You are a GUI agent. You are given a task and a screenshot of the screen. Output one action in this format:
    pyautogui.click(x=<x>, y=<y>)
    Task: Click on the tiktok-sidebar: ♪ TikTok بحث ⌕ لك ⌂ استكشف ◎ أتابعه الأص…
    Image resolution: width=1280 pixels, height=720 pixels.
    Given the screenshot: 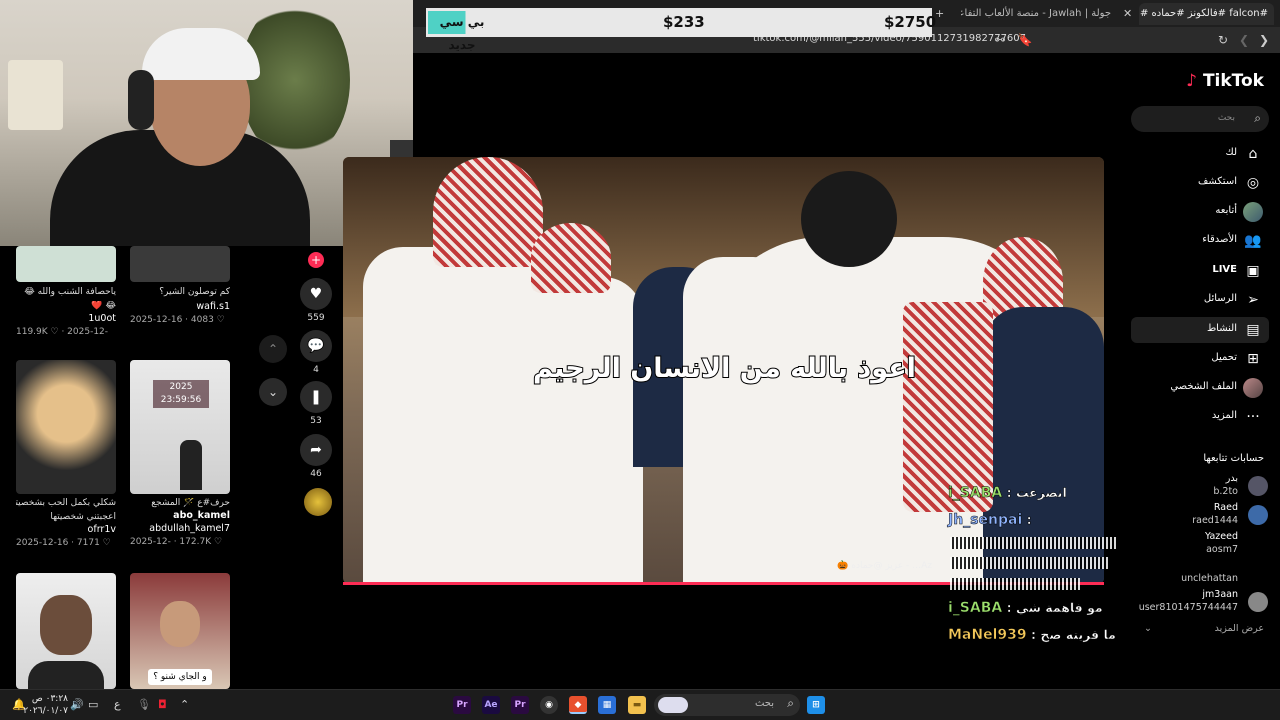 What is the action you would take?
    pyautogui.click(x=1199, y=371)
    